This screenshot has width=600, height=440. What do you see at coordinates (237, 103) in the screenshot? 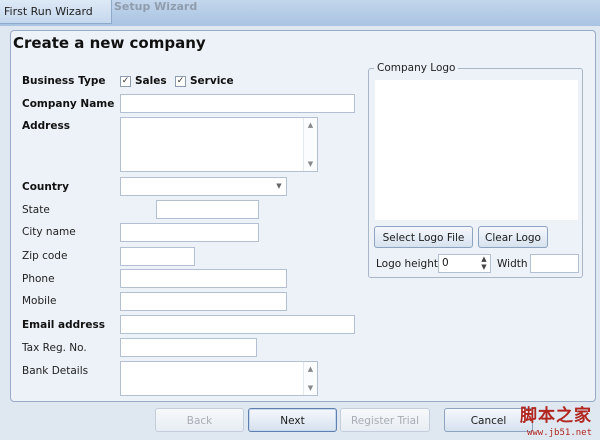
I see `company-name-input` at bounding box center [237, 103].